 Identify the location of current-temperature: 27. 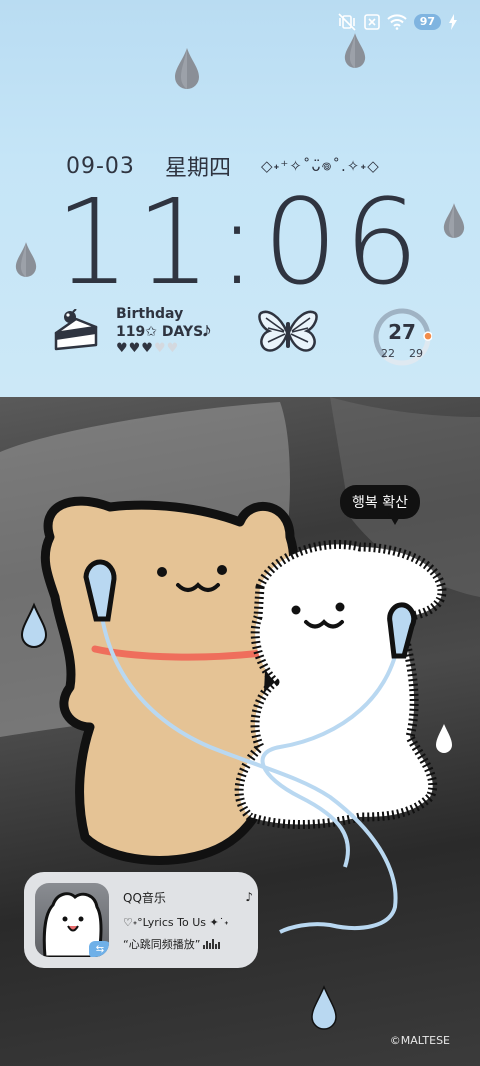
(402, 332).